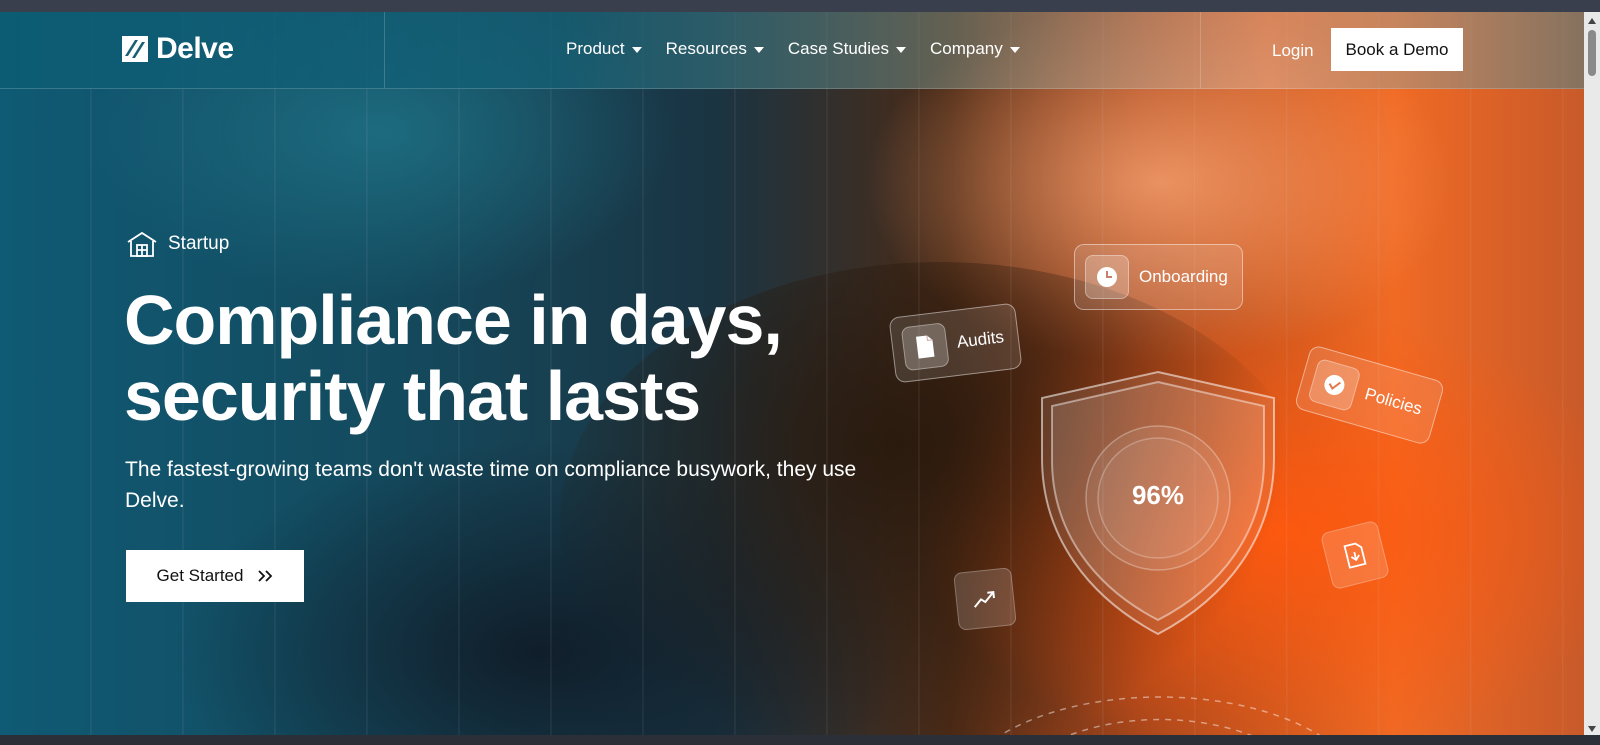 The height and width of the screenshot is (745, 1600). Describe the element at coordinates (1107, 277) in the screenshot. I see `clock-icon` at that location.